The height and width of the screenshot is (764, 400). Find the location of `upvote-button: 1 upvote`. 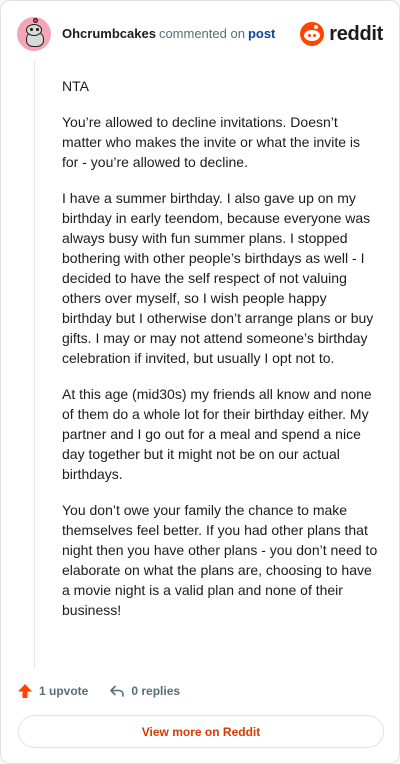

upvote-button: 1 upvote is located at coordinates (52, 691).